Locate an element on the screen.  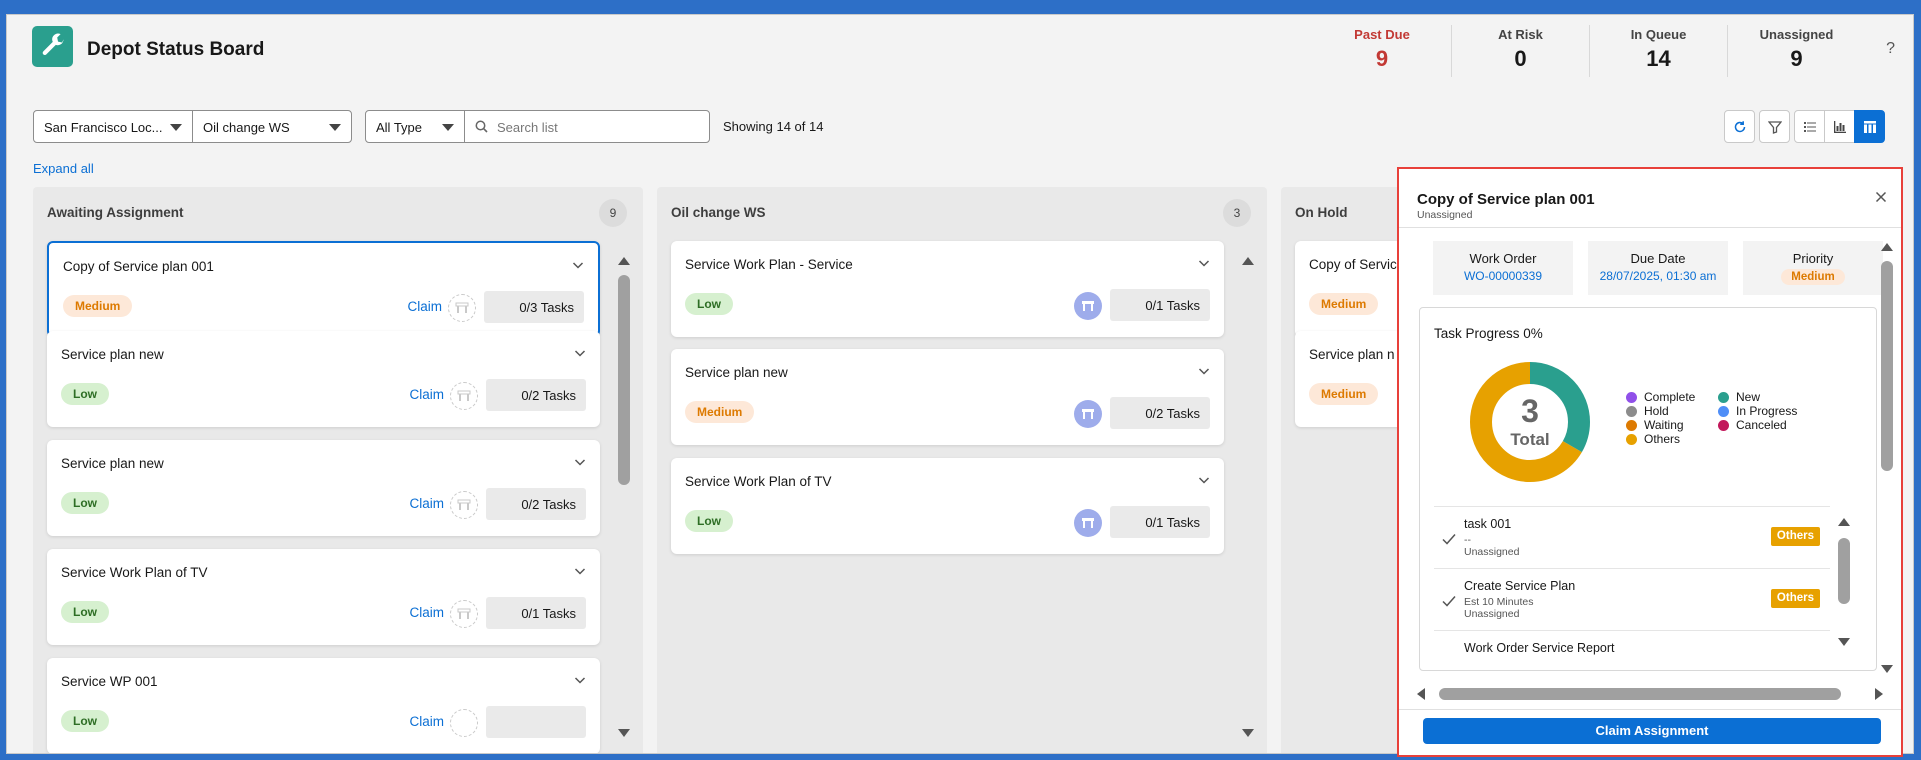
panel-horizontal-scrollbar is located at coordinates (1653, 694).